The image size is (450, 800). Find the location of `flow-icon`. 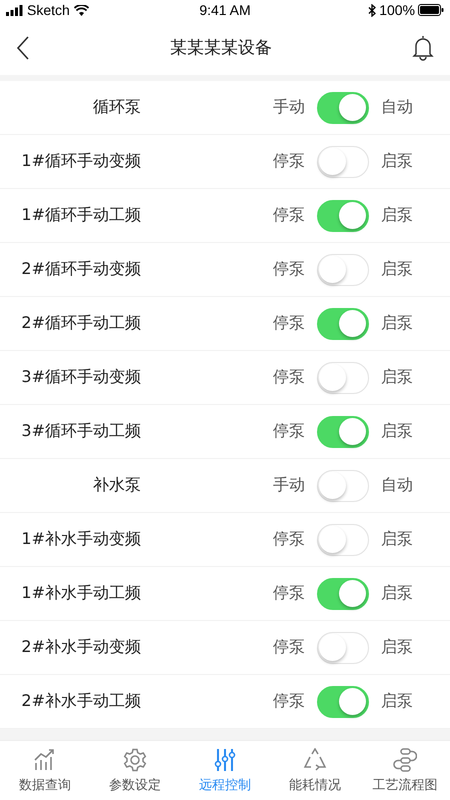

flow-icon is located at coordinates (405, 760).